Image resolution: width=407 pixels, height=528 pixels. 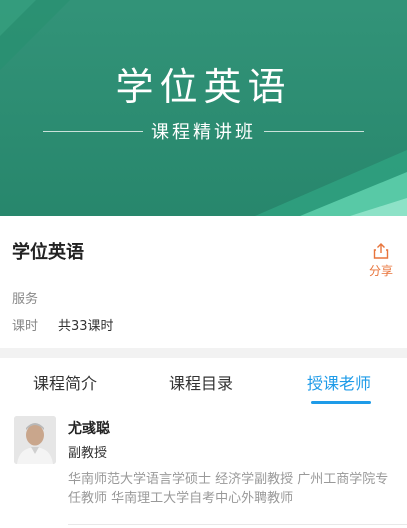 What do you see at coordinates (341, 402) in the screenshot?
I see `active-tab-indicator` at bounding box center [341, 402].